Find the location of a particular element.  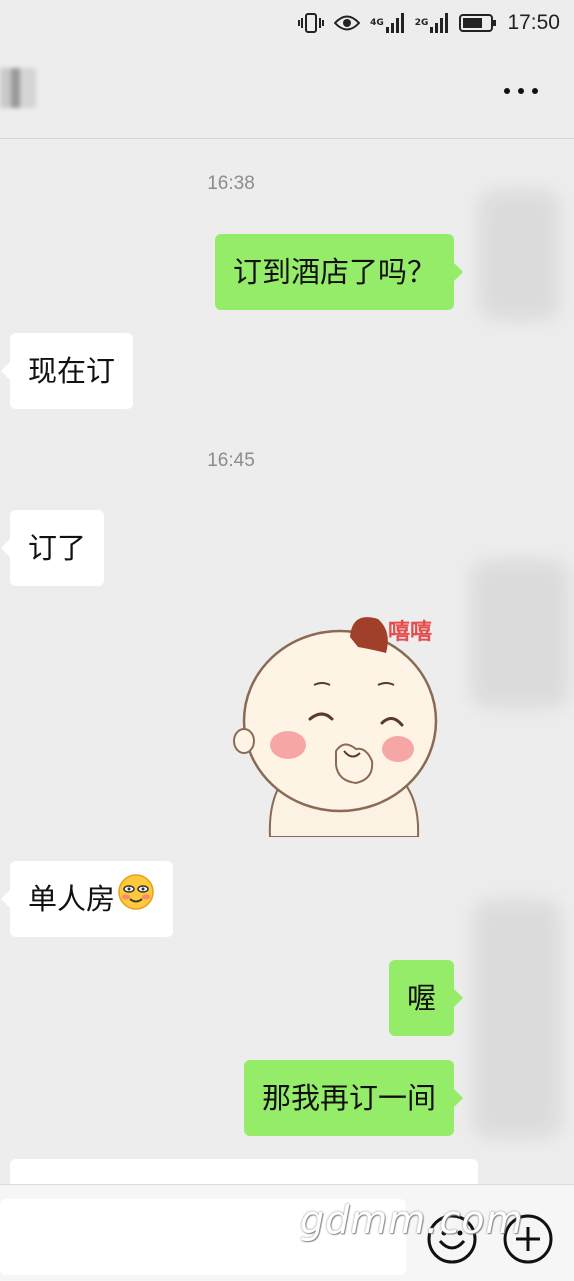

sticker-caption: 嘻嘻 is located at coordinates (410, 632).